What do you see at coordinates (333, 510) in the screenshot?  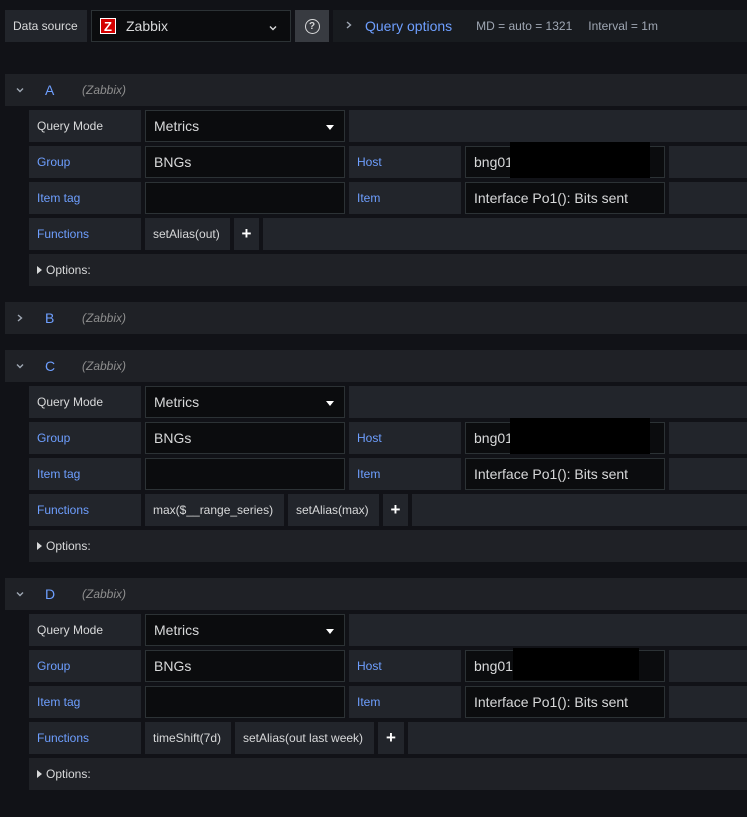 I see `function-chip: setAlias(max)` at bounding box center [333, 510].